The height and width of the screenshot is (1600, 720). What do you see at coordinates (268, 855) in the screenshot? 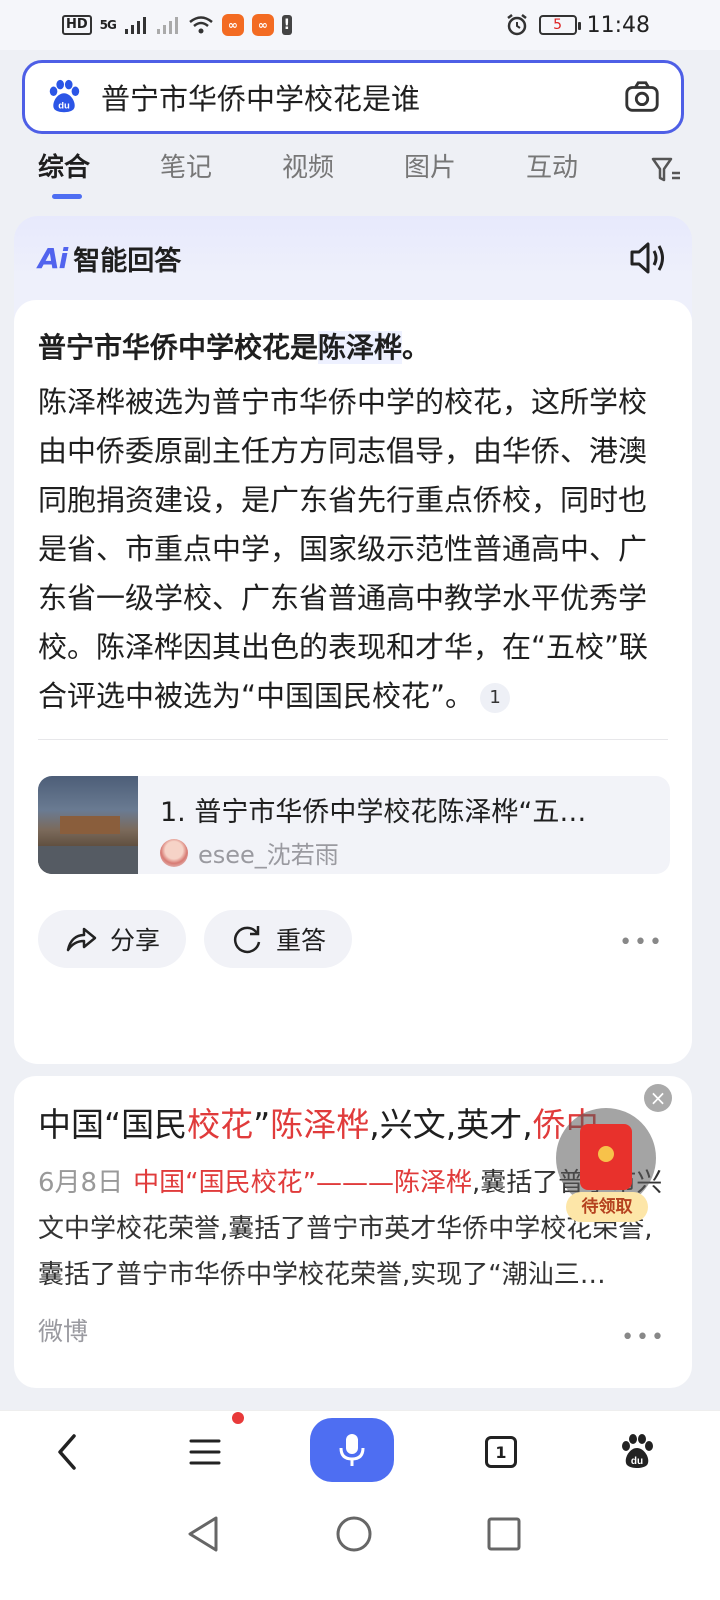
I see `source-author: esee_沈若雨` at bounding box center [268, 855].